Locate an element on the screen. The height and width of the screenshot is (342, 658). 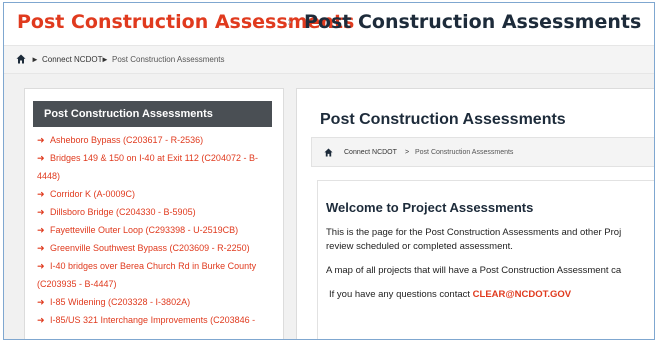
sidebar-item-i85-widening: ➜ I-85 Widening (C203328 - I-3802A) is located at coordinates (157, 302).